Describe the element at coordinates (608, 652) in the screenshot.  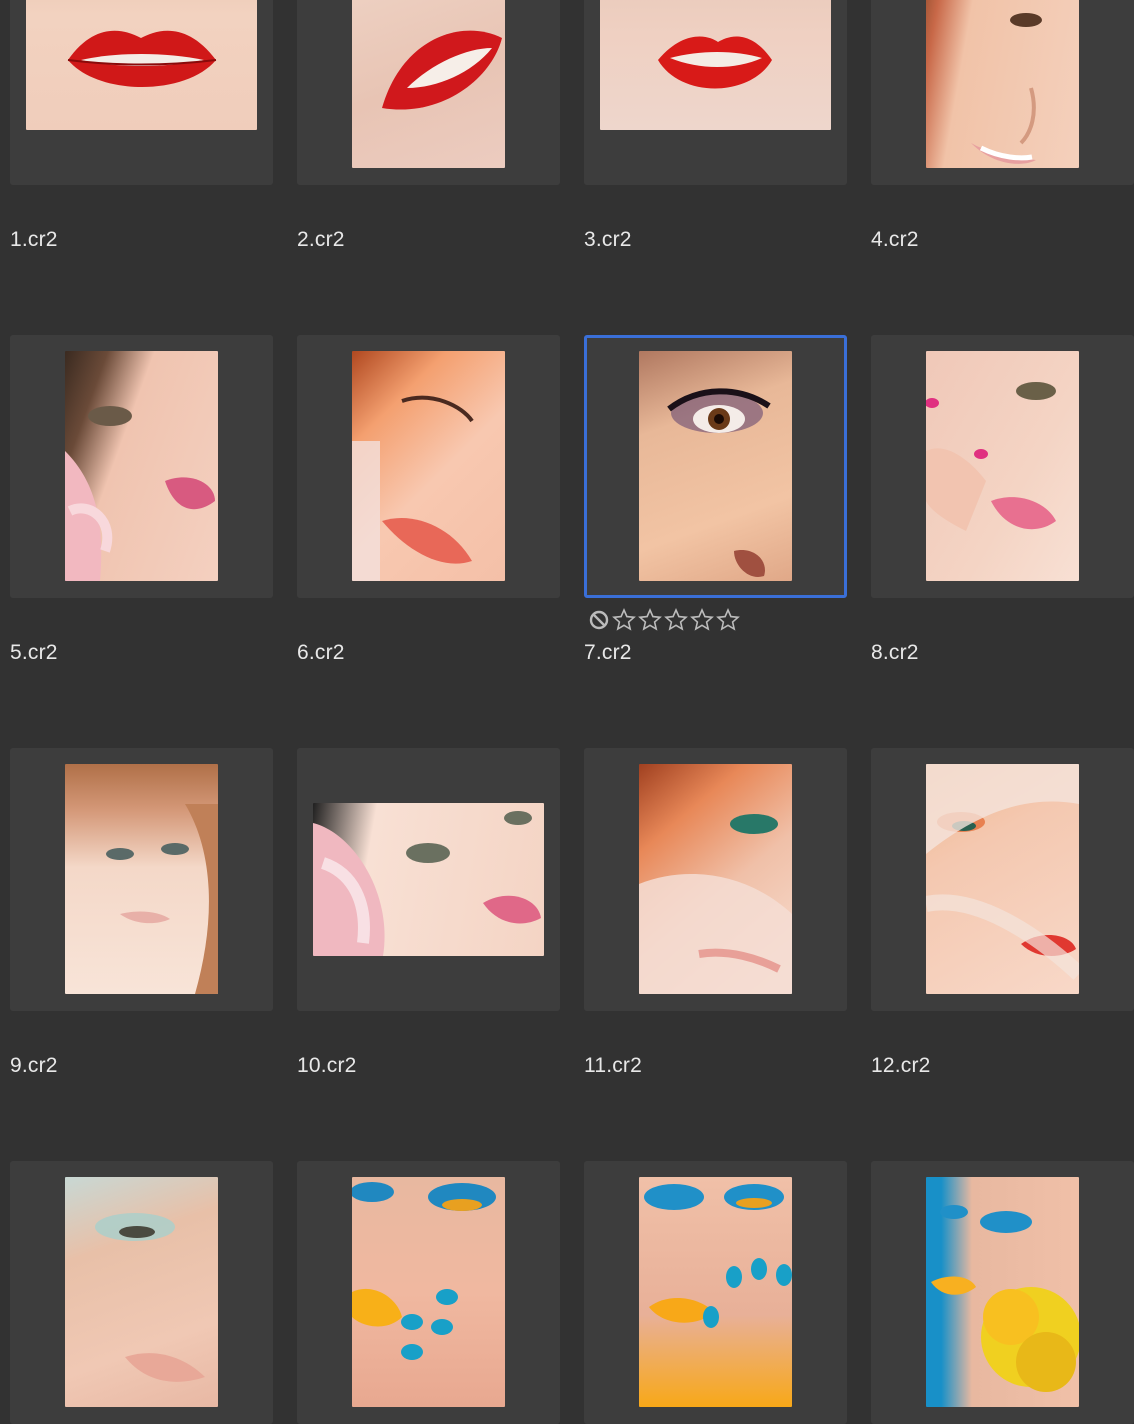
I see `filename-label: 7.cr2` at that location.